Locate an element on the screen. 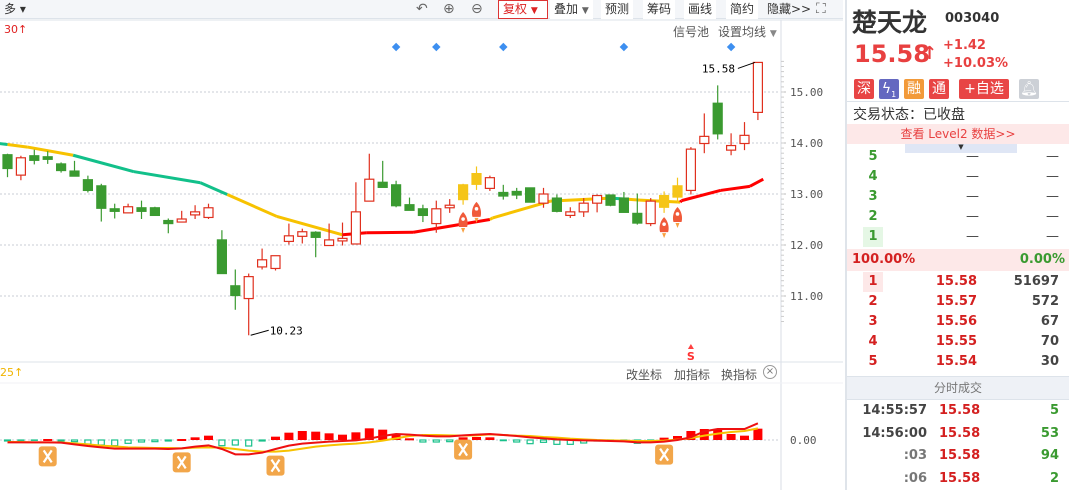 This screenshot has height=490, width=1069. lightning-icon: ϟ1 is located at coordinates (889, 89).